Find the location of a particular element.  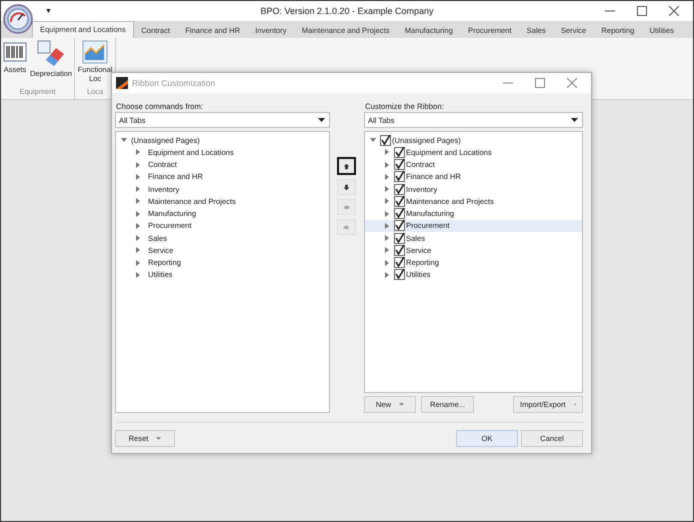

dialog-title: Ribbon Customization is located at coordinates (174, 83).